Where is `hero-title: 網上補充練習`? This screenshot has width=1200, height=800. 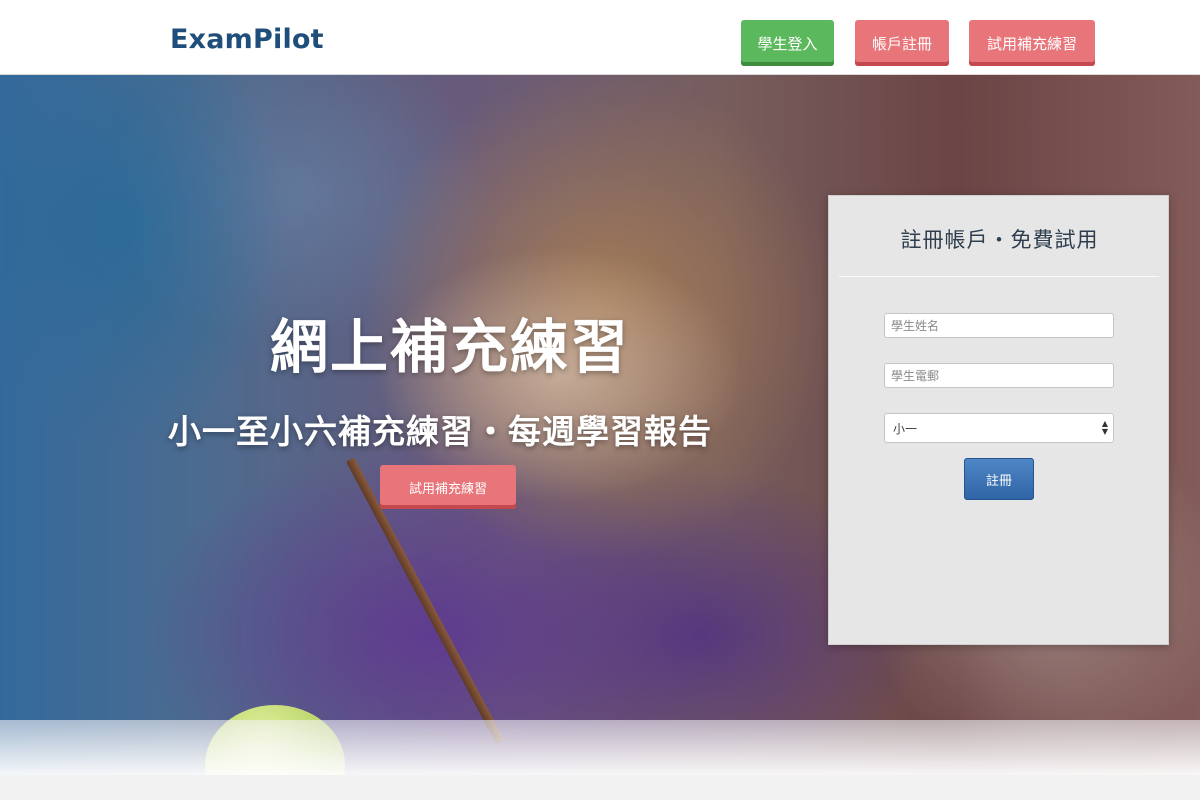
hero-title: 網上補充練習 is located at coordinates (450, 347).